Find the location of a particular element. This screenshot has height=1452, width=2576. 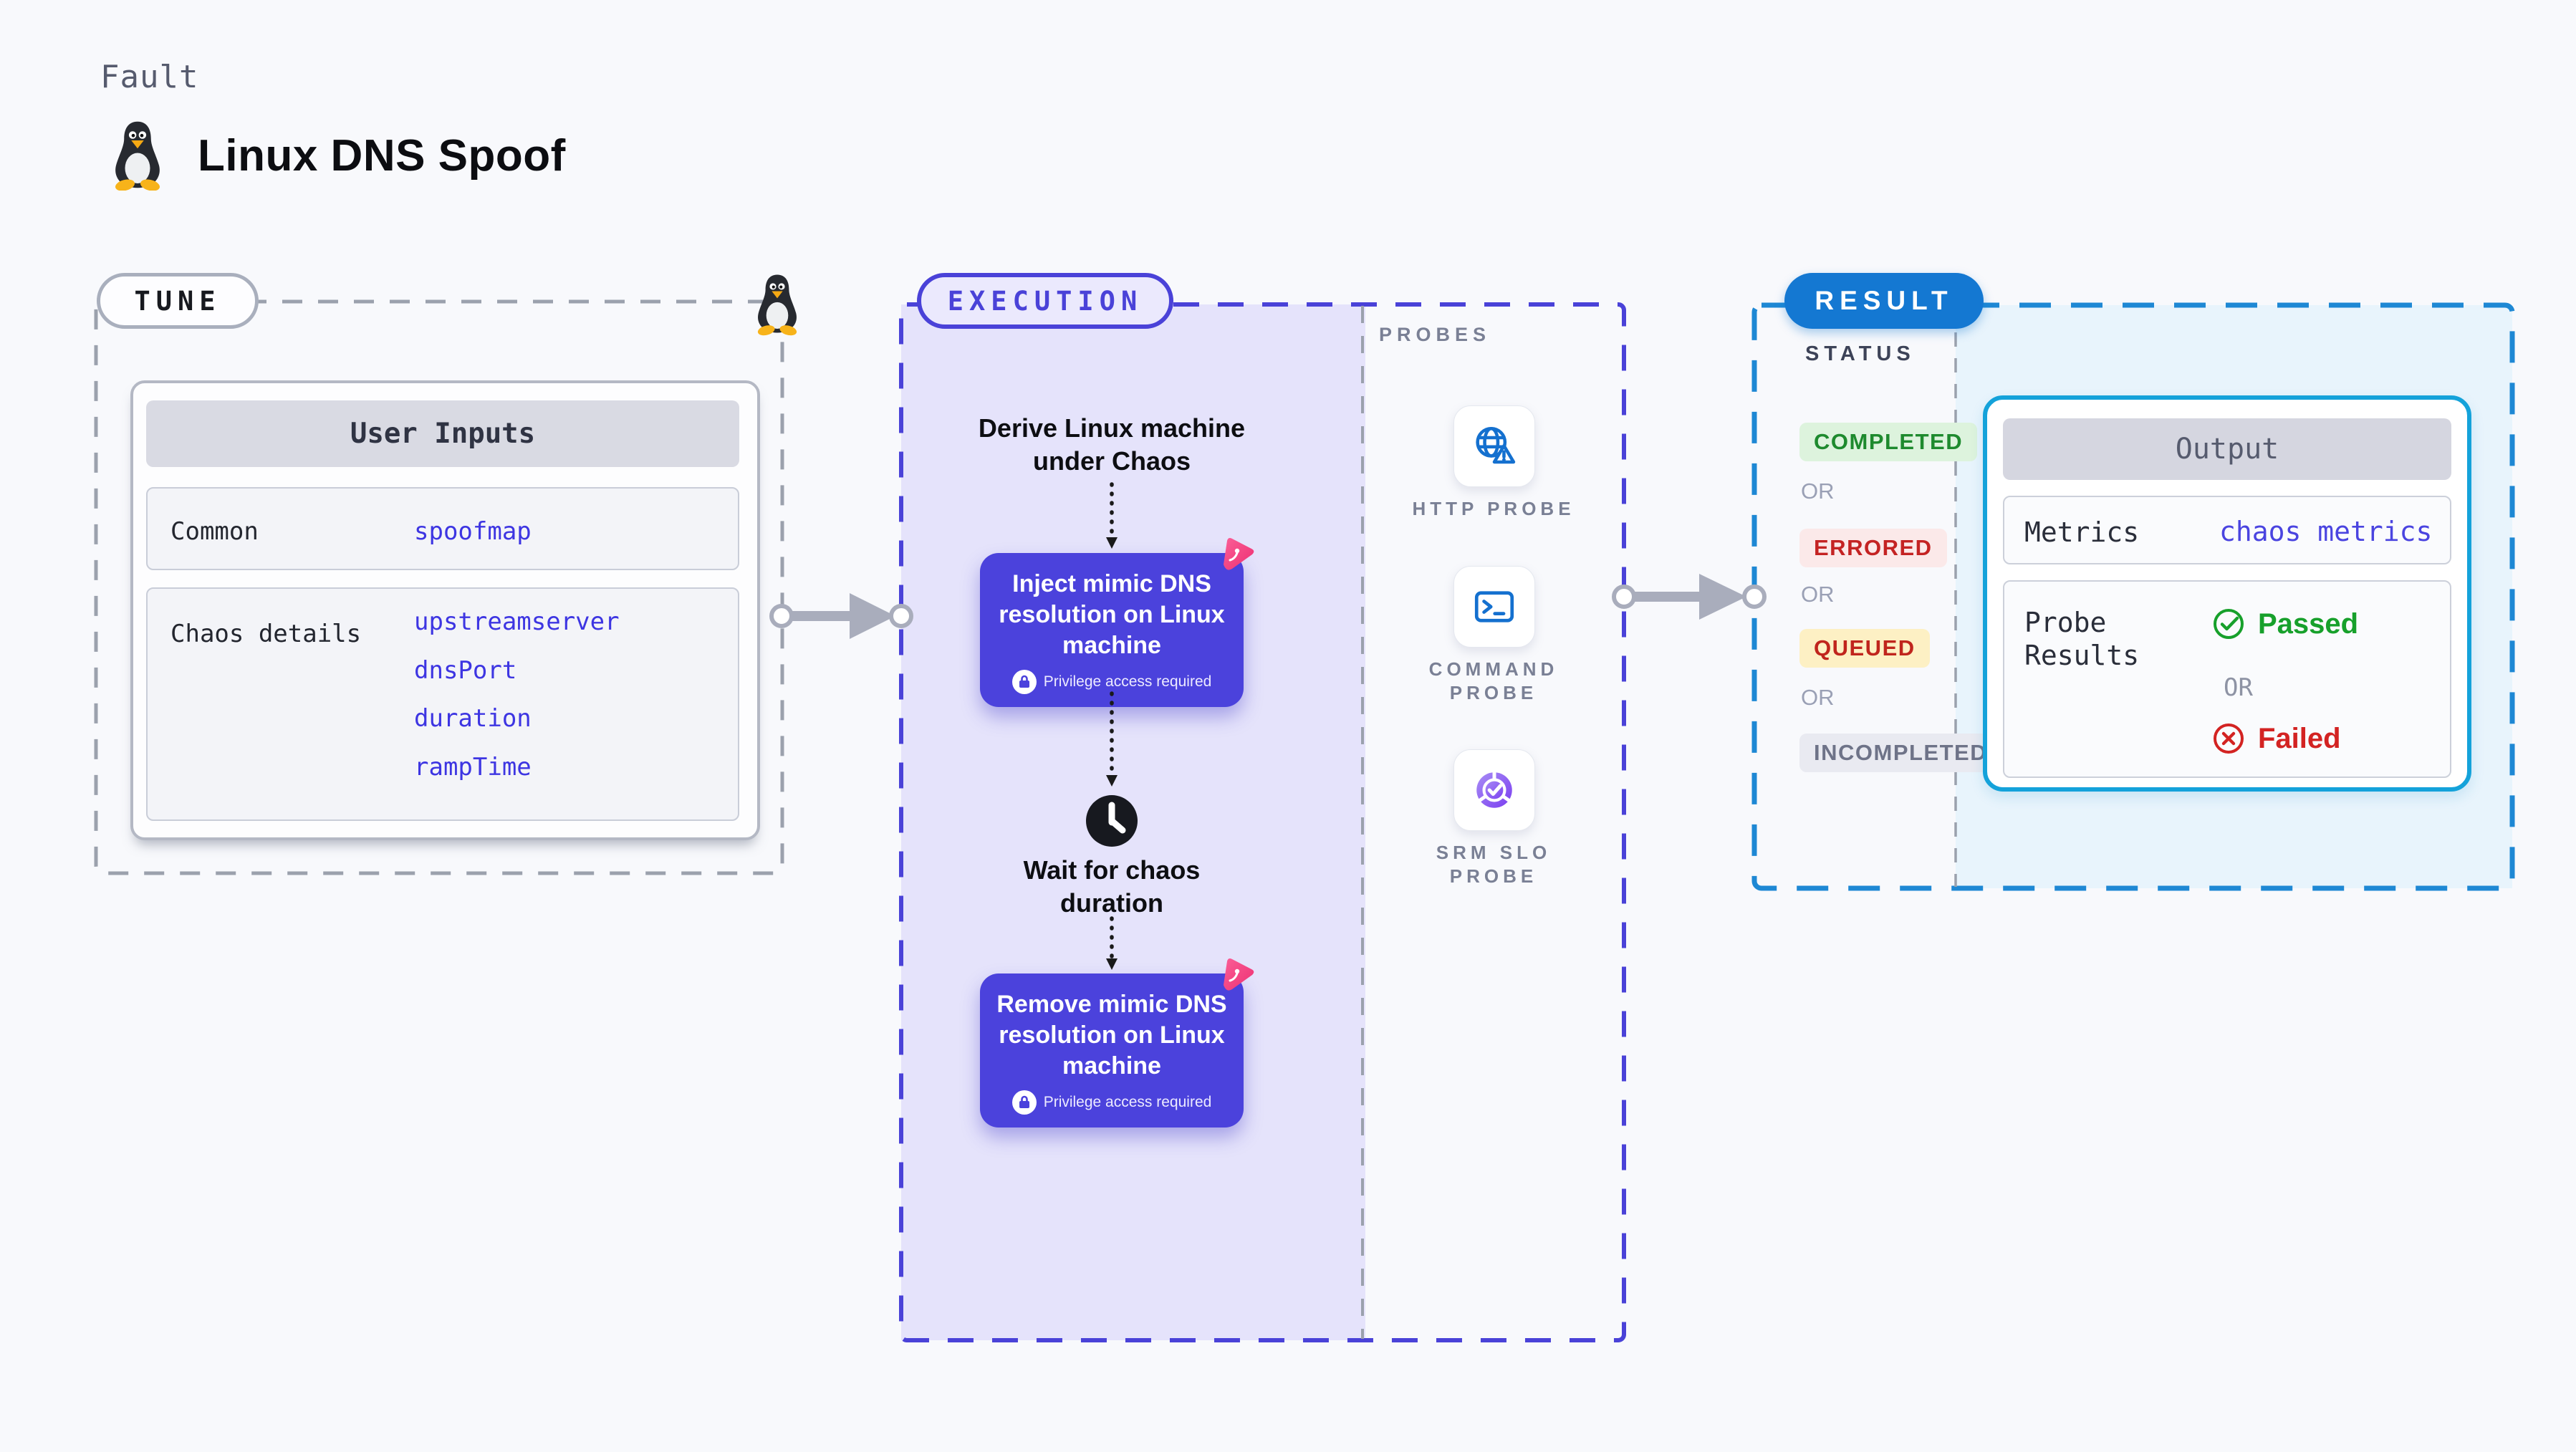

srm-slo-probe-card is located at coordinates (1494, 790).